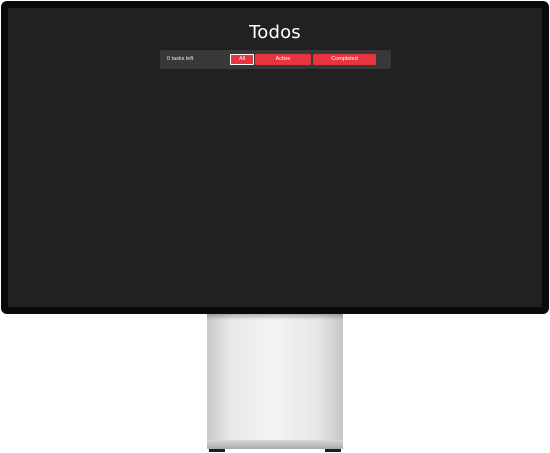  I want to click on stand-foot-right, so click(333, 450).